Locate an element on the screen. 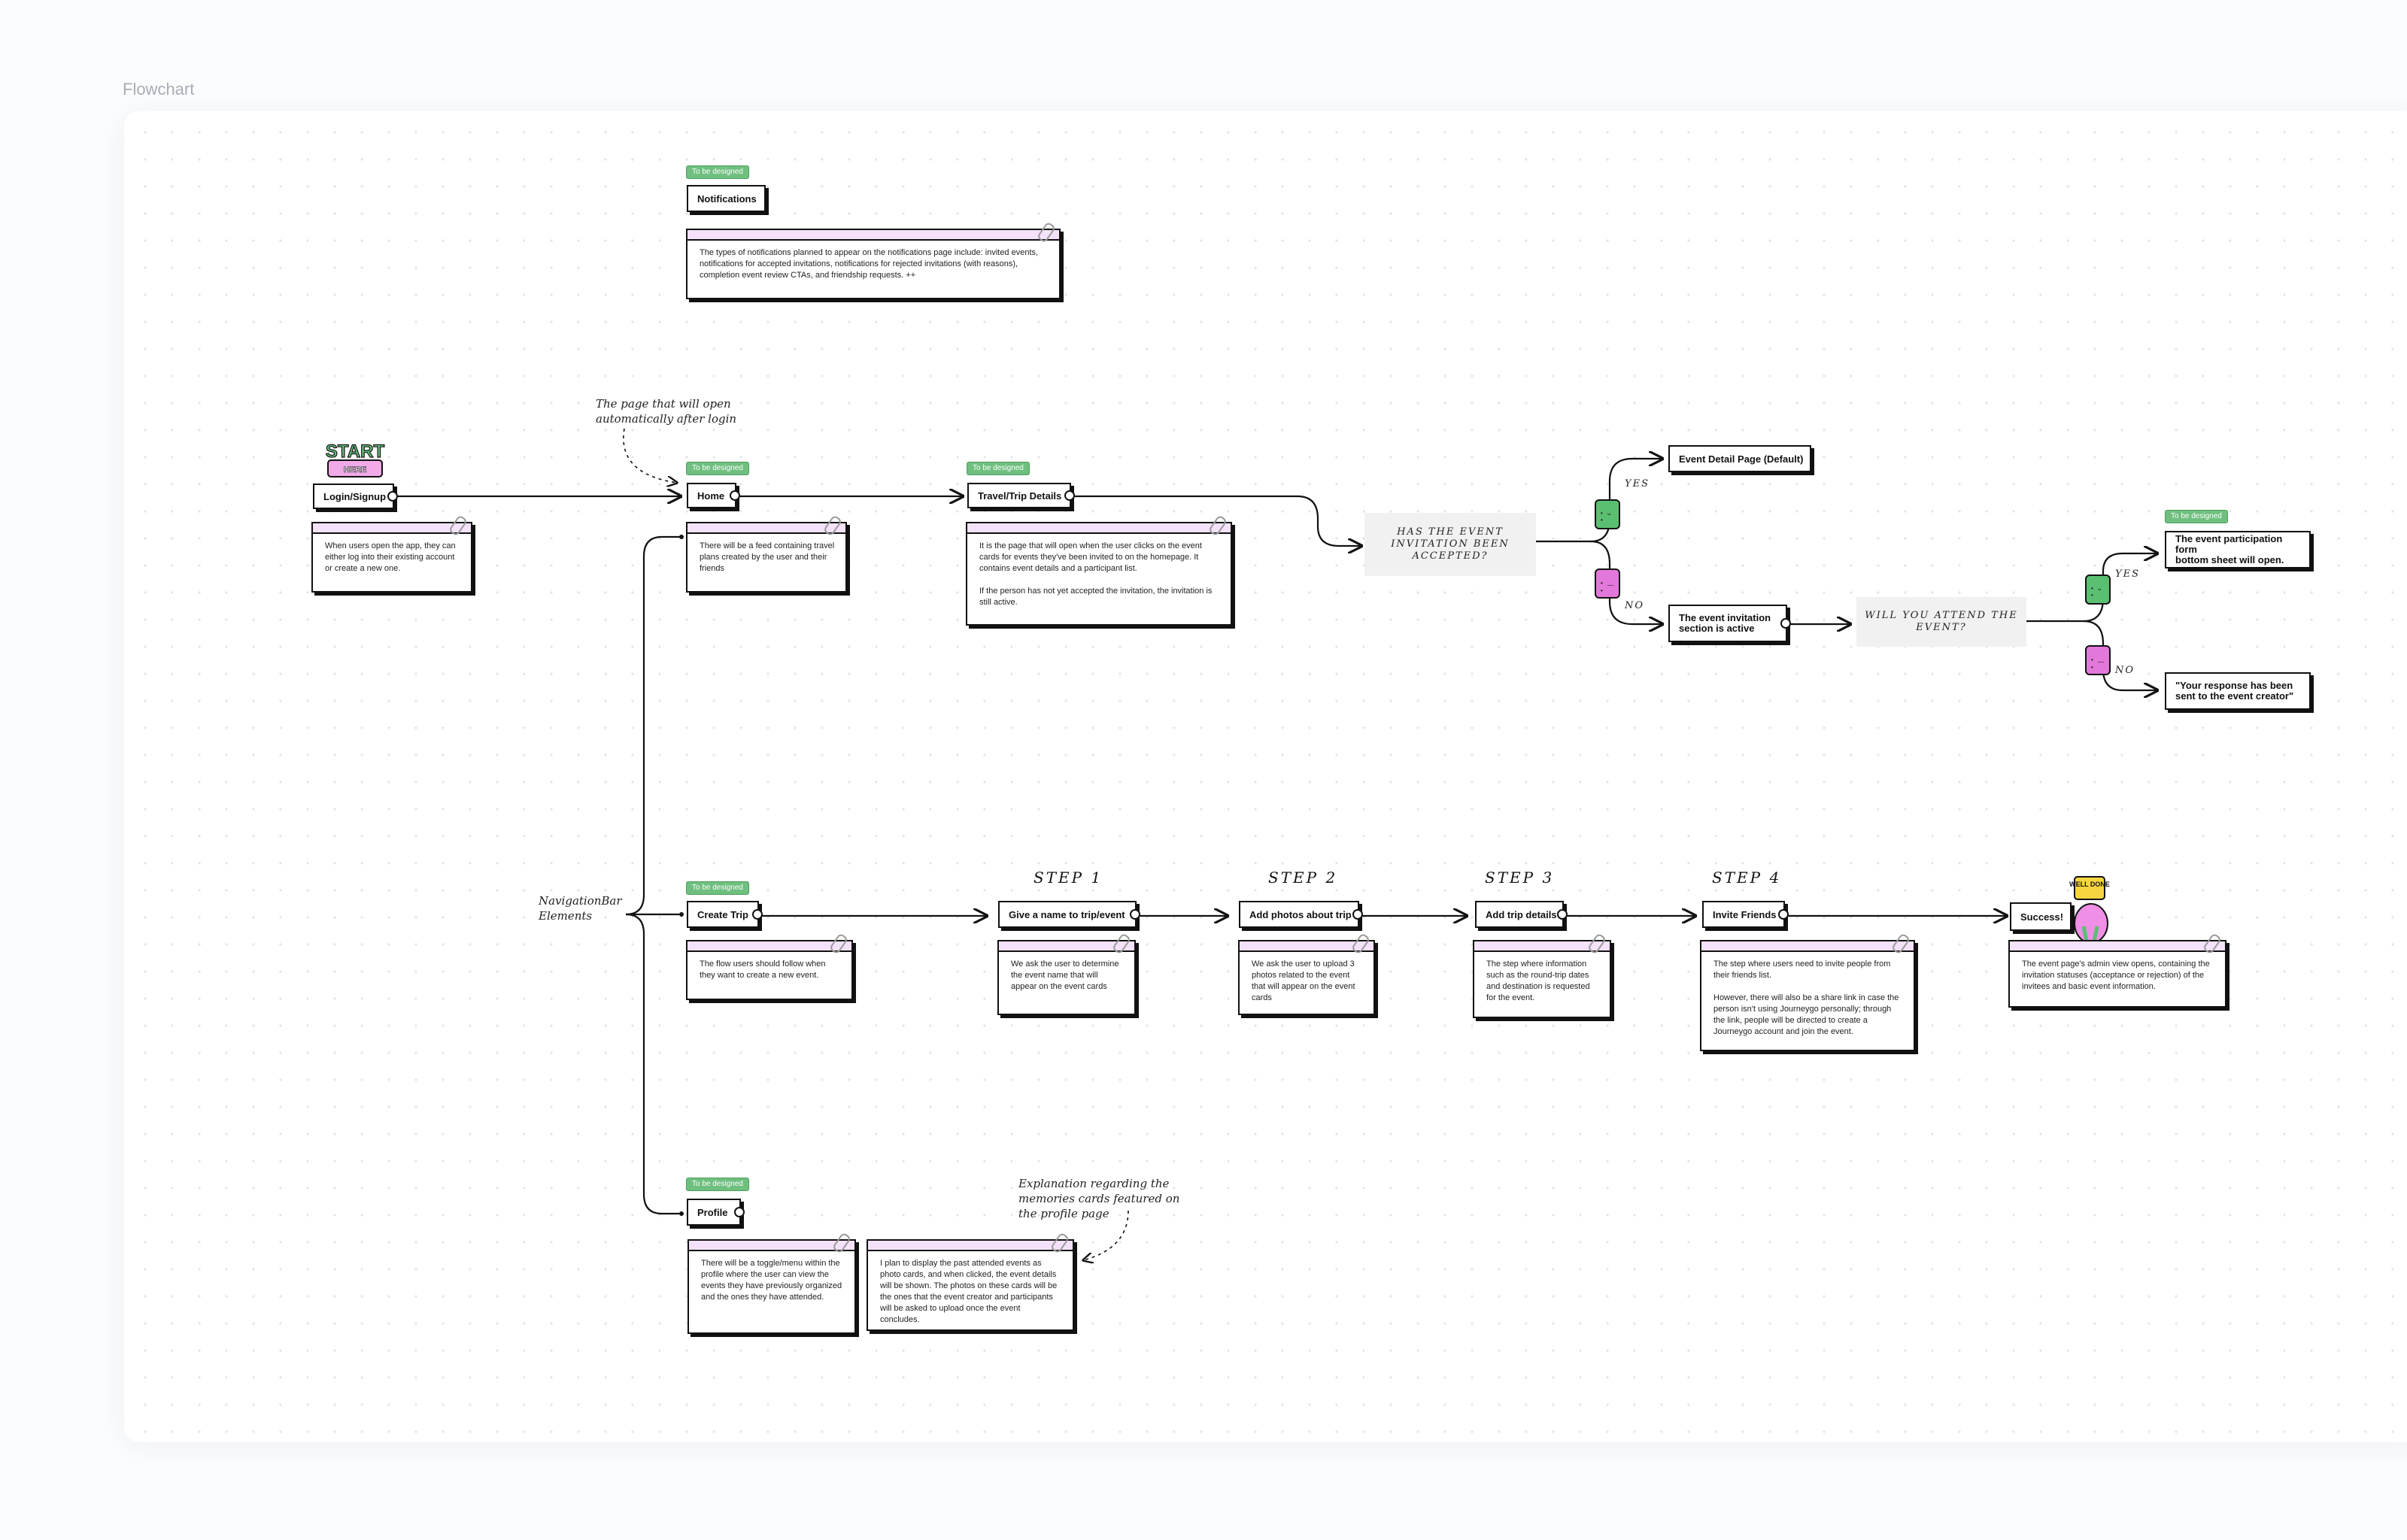 This screenshot has width=2407, height=1540. note-arrow-home is located at coordinates (650, 455).